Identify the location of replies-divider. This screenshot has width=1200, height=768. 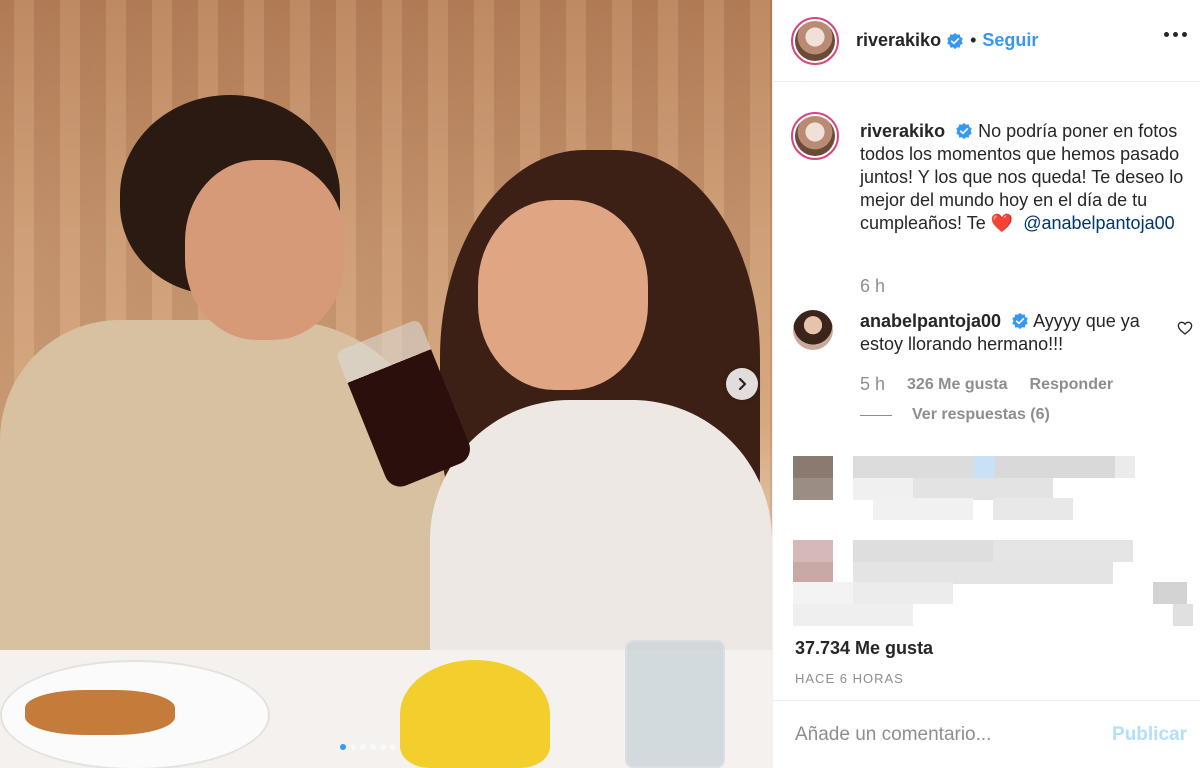
(876, 415).